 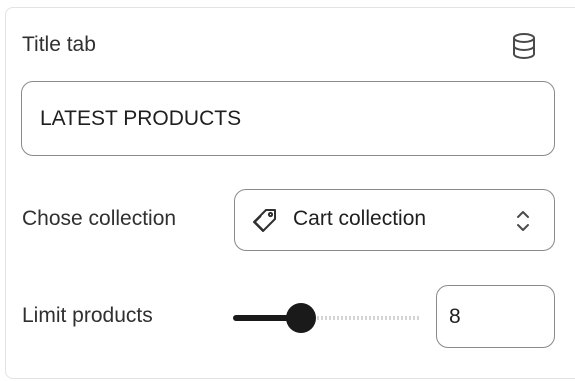 What do you see at coordinates (59, 44) in the screenshot?
I see `title-tab-label: Title tab` at bounding box center [59, 44].